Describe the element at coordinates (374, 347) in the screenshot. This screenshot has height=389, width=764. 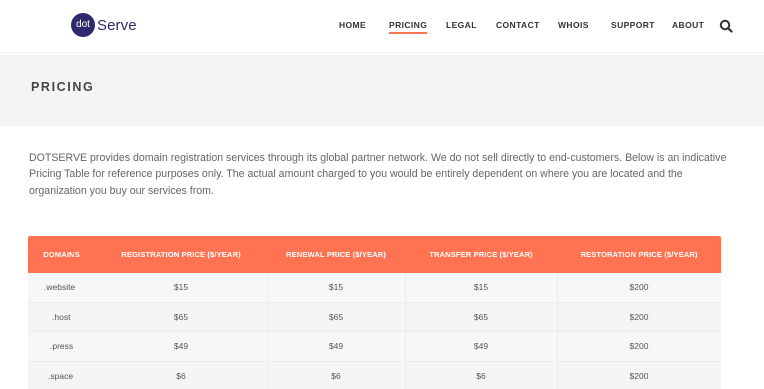
I see `table-row: .press $49 $49 $49 $200` at that location.